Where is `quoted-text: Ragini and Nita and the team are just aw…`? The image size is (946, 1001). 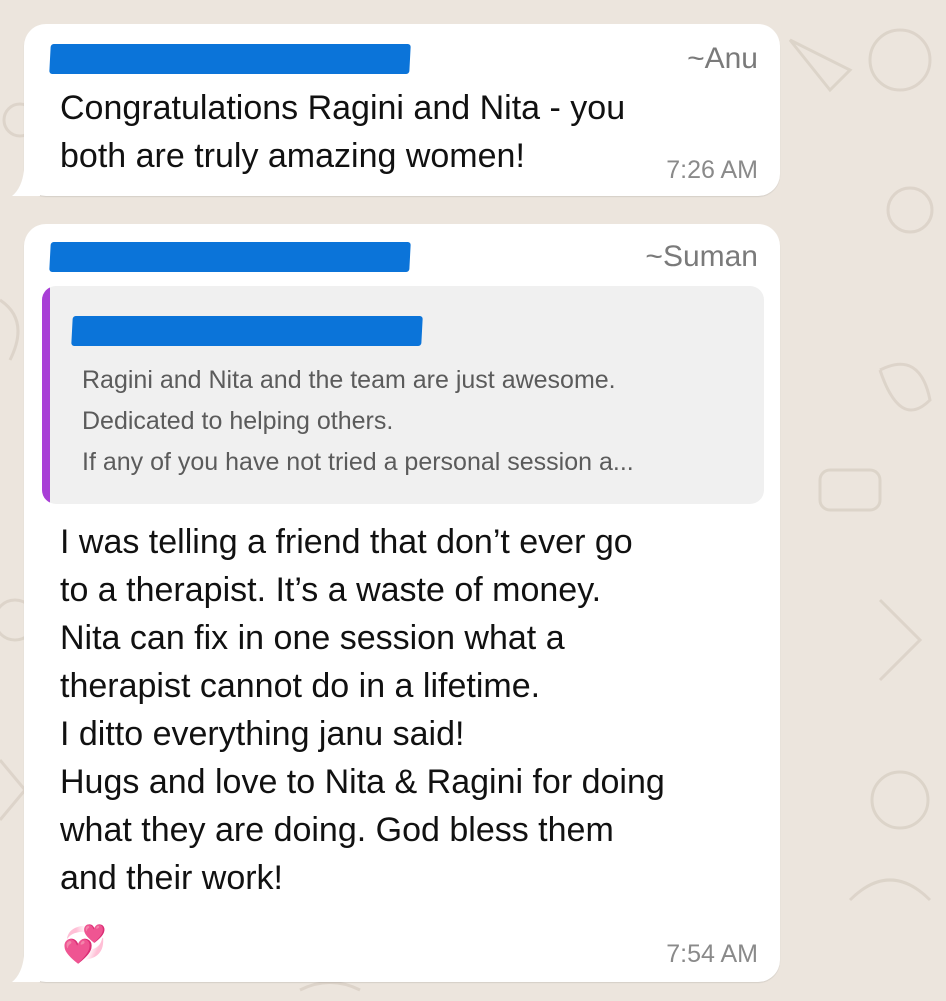
quoted-text: Ragini and Nita and the team are just aw… is located at coordinates (358, 421).